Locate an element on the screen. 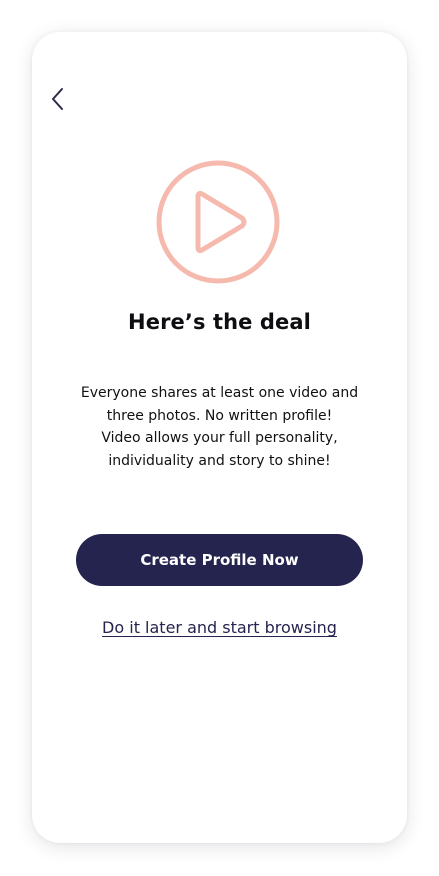  page-title: Here’s the deal is located at coordinates (219, 322).